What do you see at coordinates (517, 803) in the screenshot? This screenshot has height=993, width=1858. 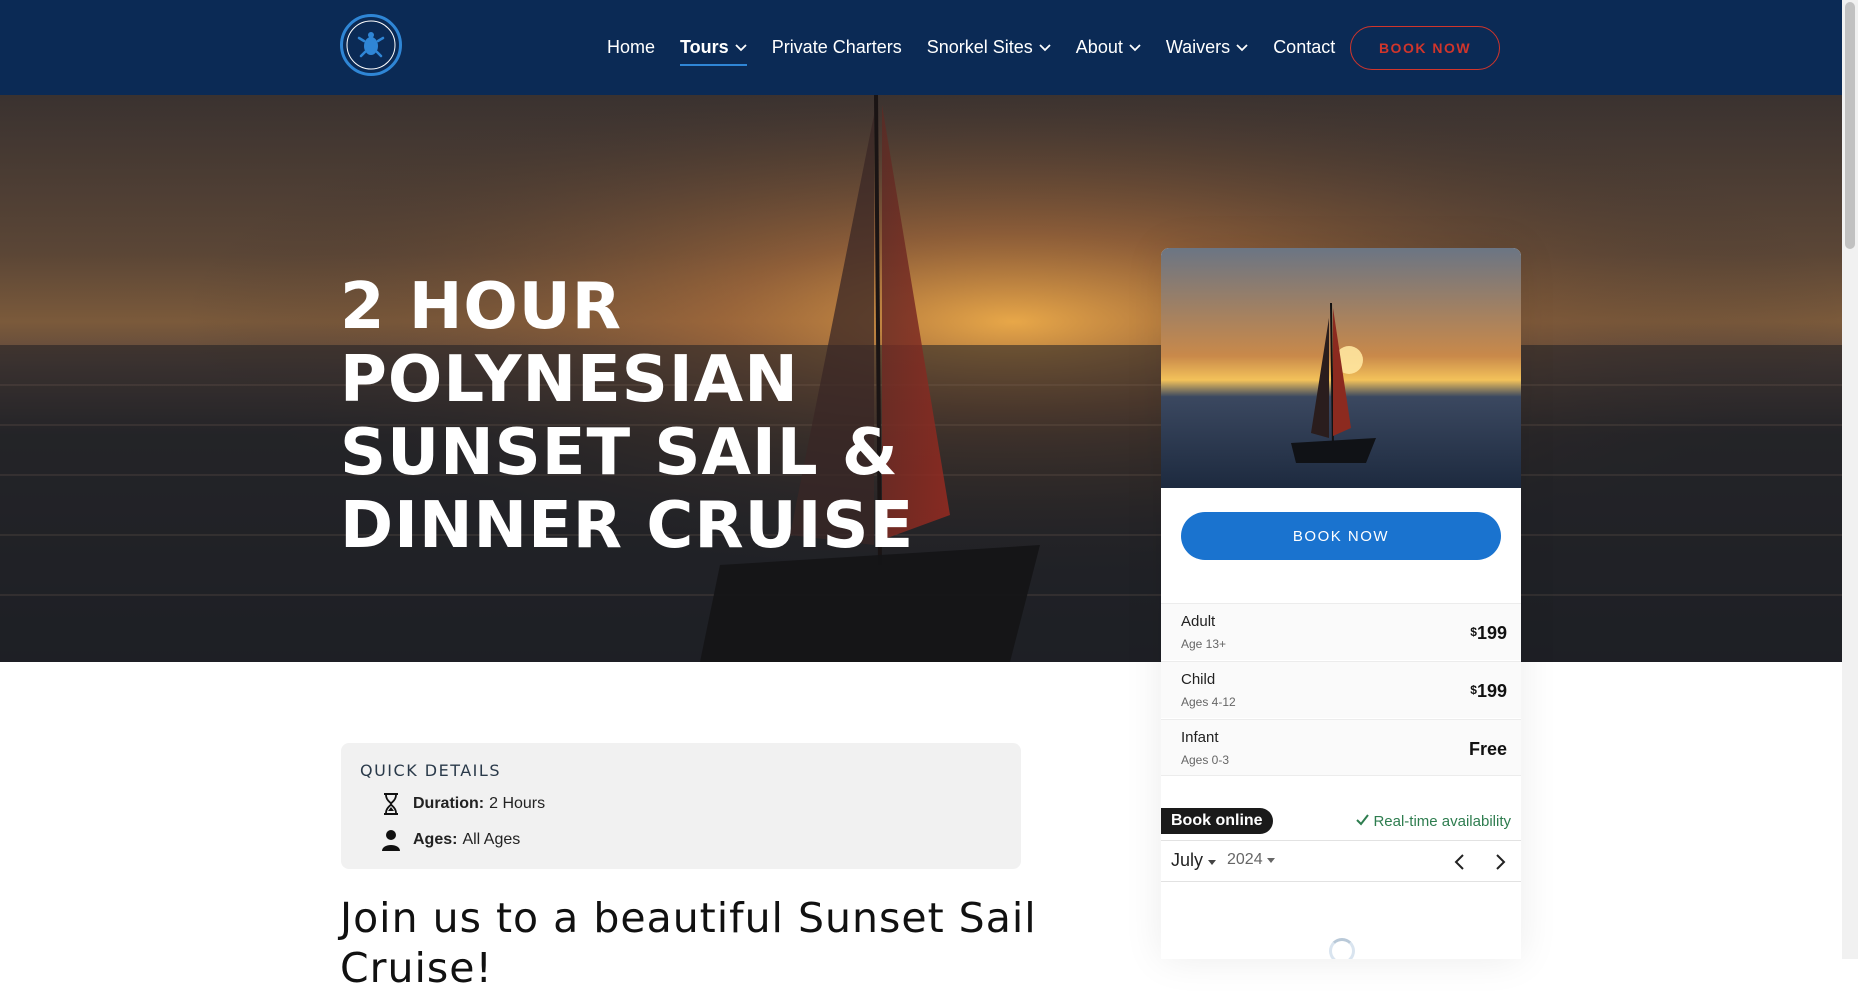 I see `detail-value: 2 Hours` at bounding box center [517, 803].